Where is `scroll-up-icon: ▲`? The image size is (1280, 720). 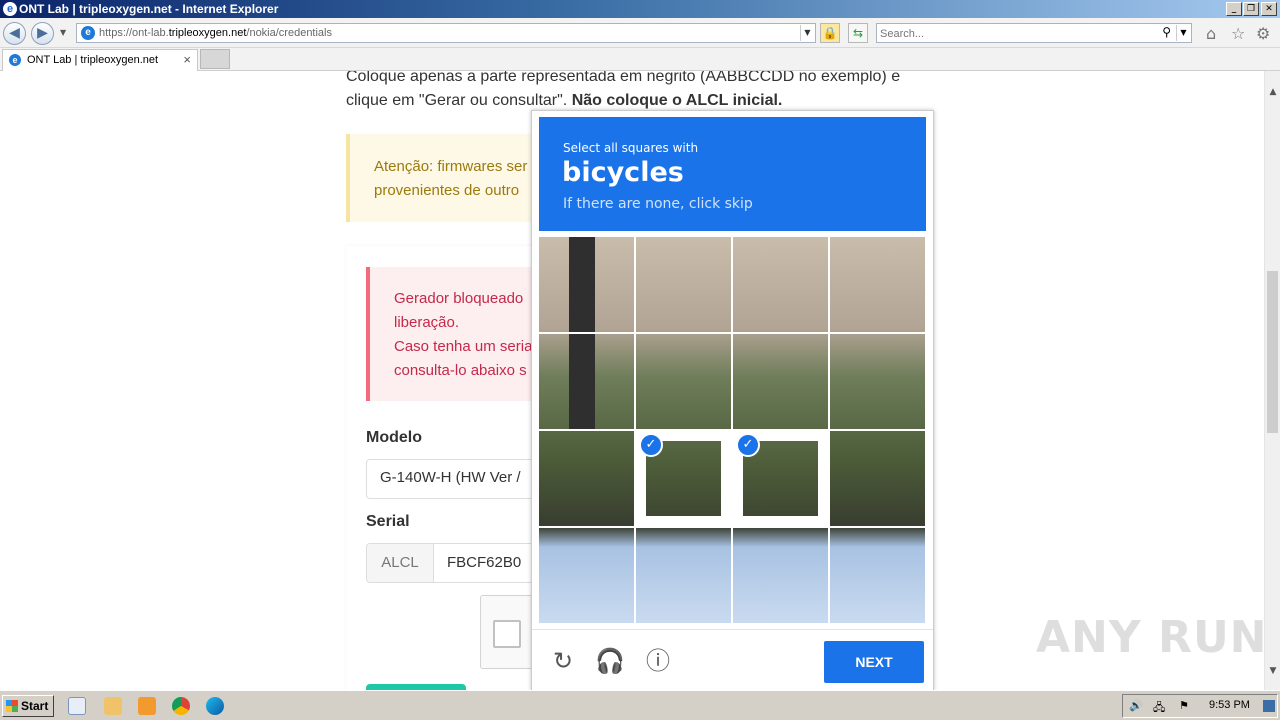
scroll-up-icon: ▲ is located at coordinates (1272, 92).